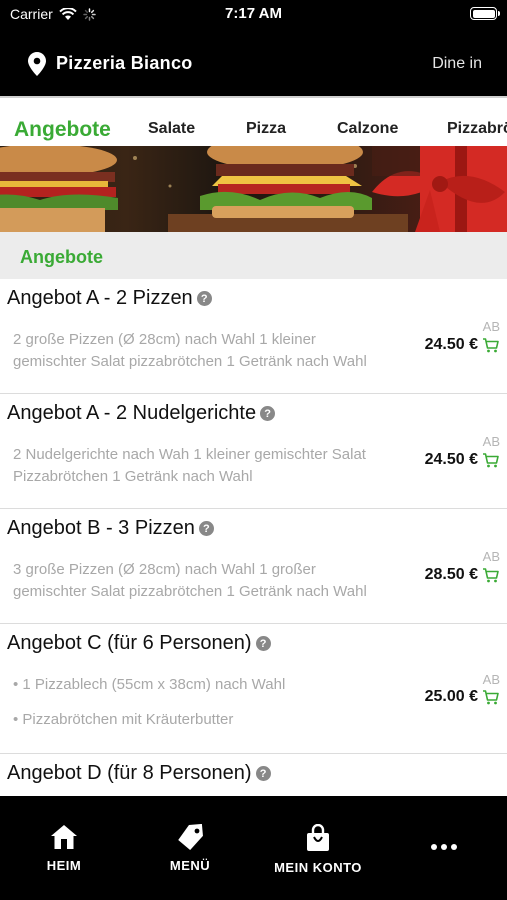 The width and height of the screenshot is (507, 900). What do you see at coordinates (64, 837) in the screenshot?
I see `home-icon` at bounding box center [64, 837].